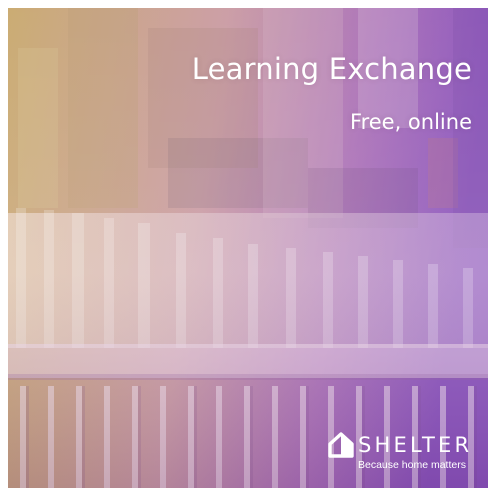 The height and width of the screenshot is (496, 496). Describe the element at coordinates (415, 445) in the screenshot. I see `brand-name: SHELTER` at that location.